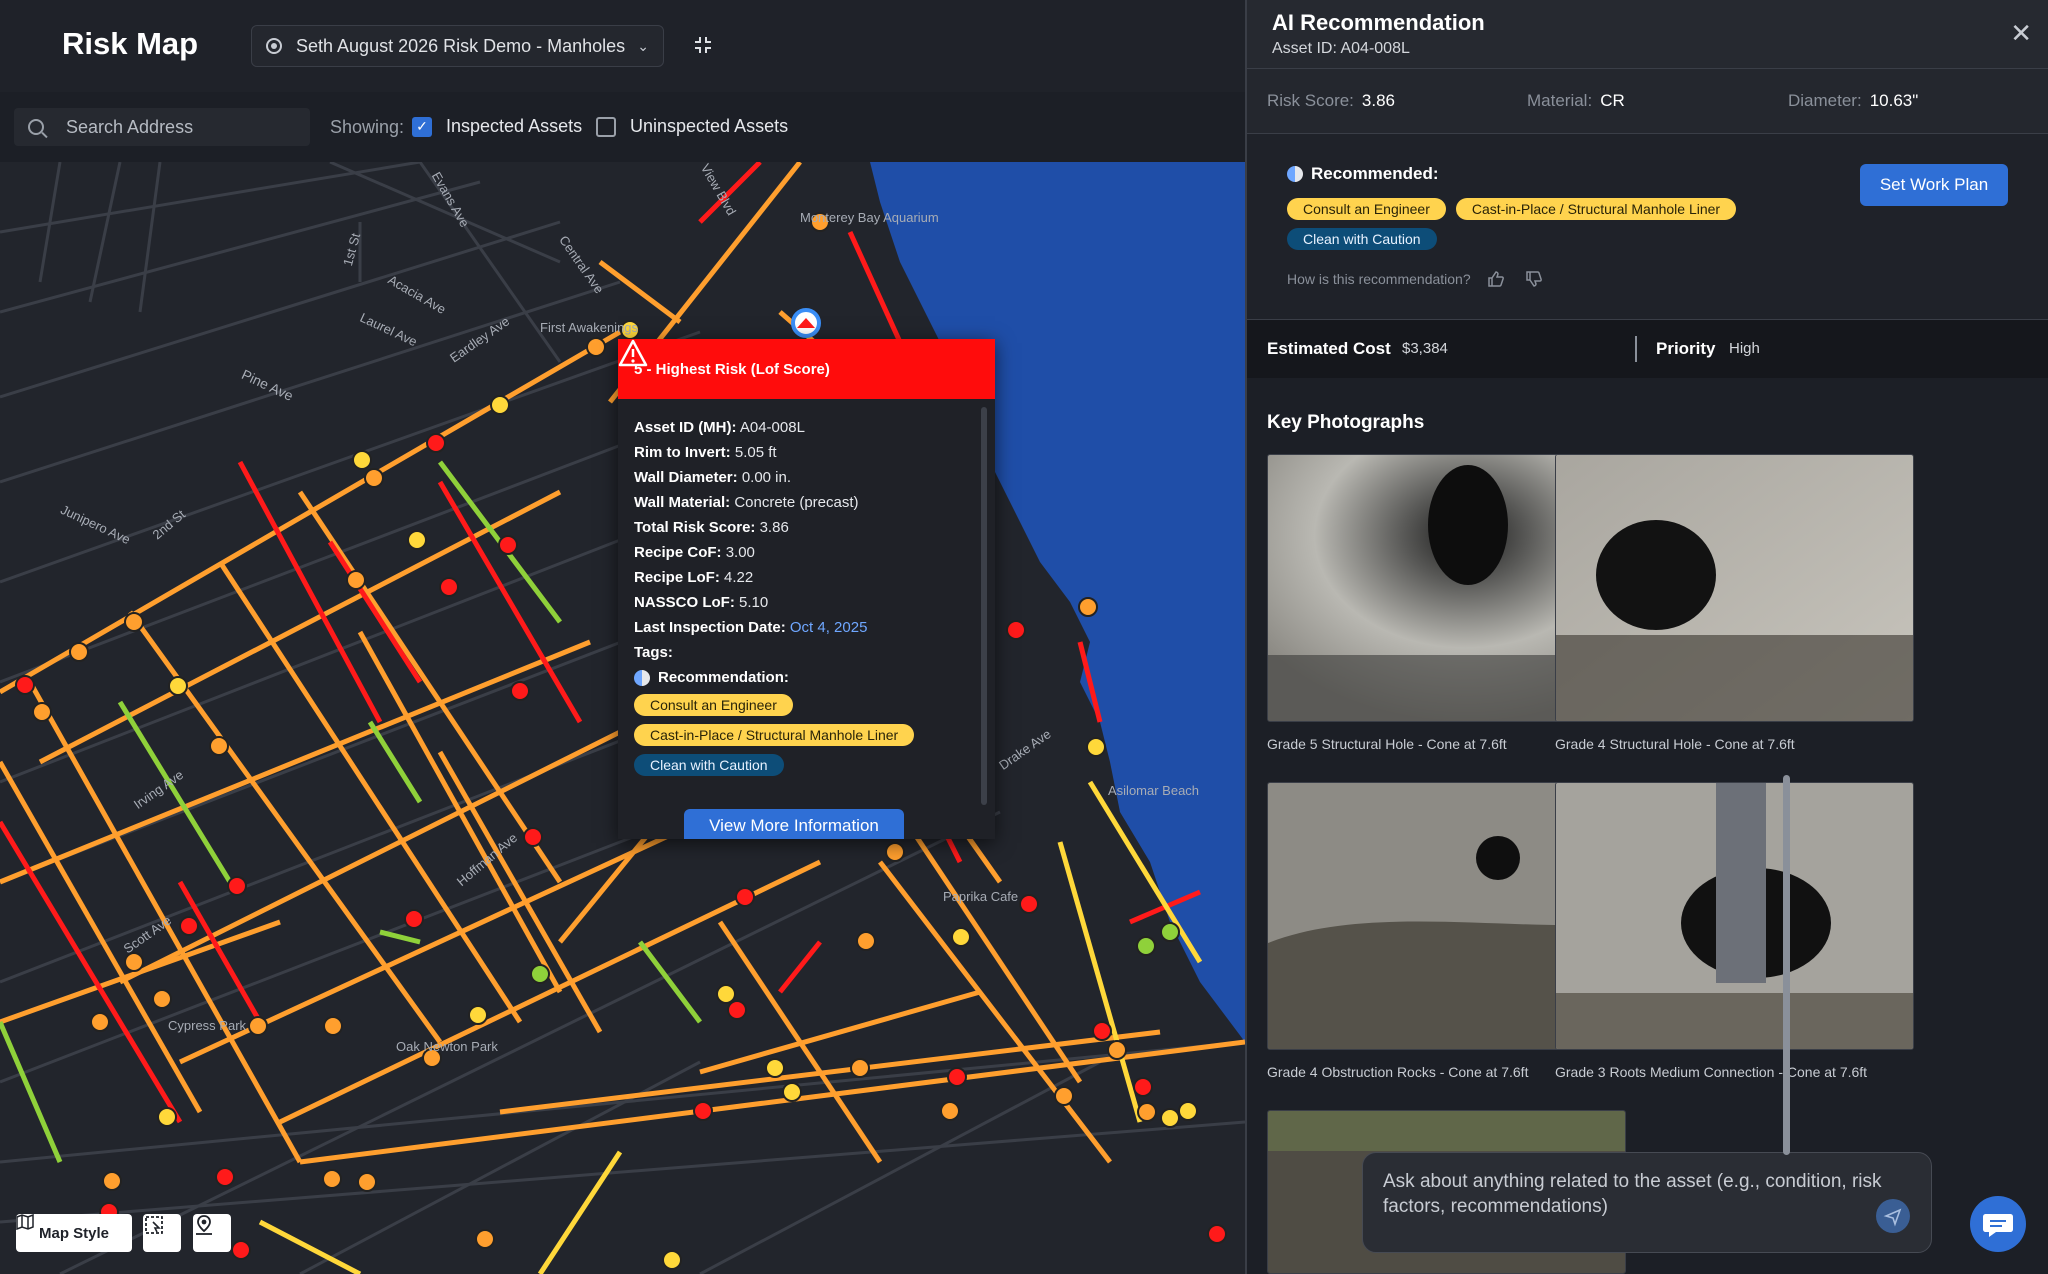  Describe the element at coordinates (1534, 279) in the screenshot. I see `thumbs-down-icon` at that location.